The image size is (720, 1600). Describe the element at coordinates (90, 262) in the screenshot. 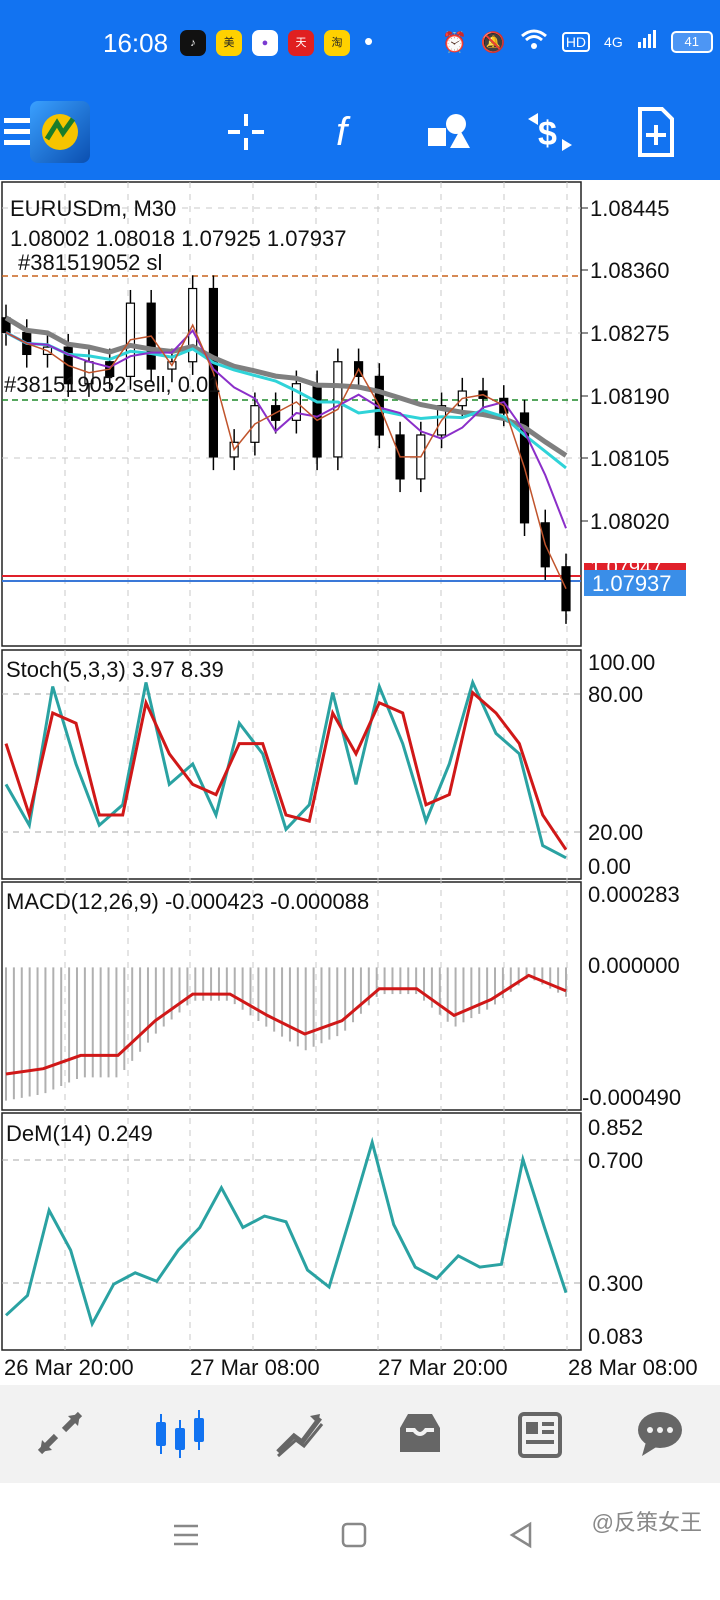

I see `sl-order-label: #381519052 sl` at that location.